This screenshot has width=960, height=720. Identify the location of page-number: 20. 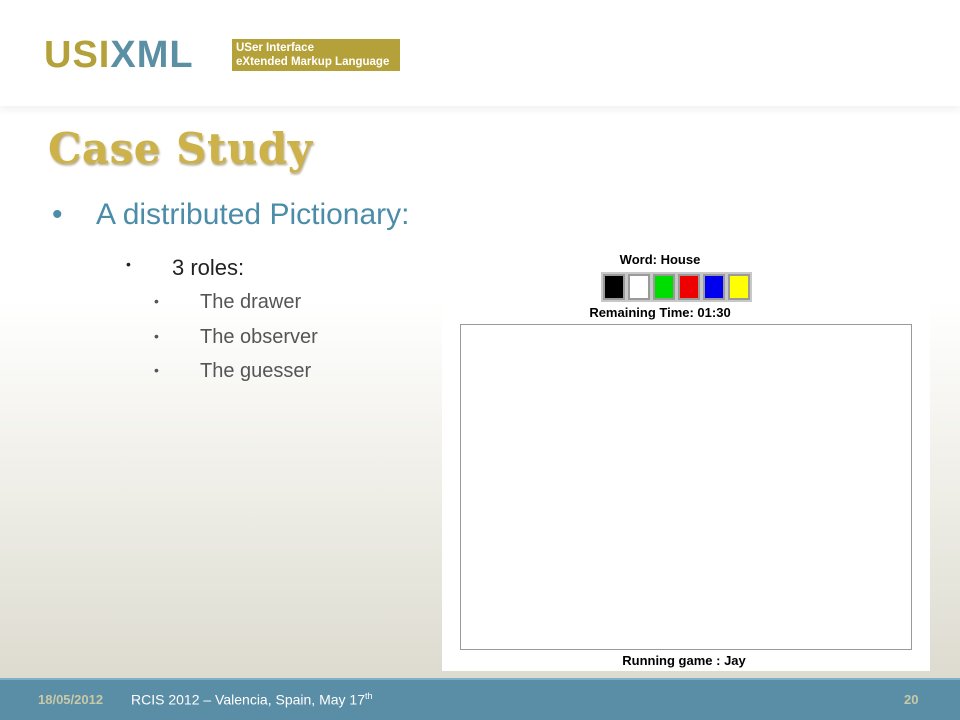
(911, 699).